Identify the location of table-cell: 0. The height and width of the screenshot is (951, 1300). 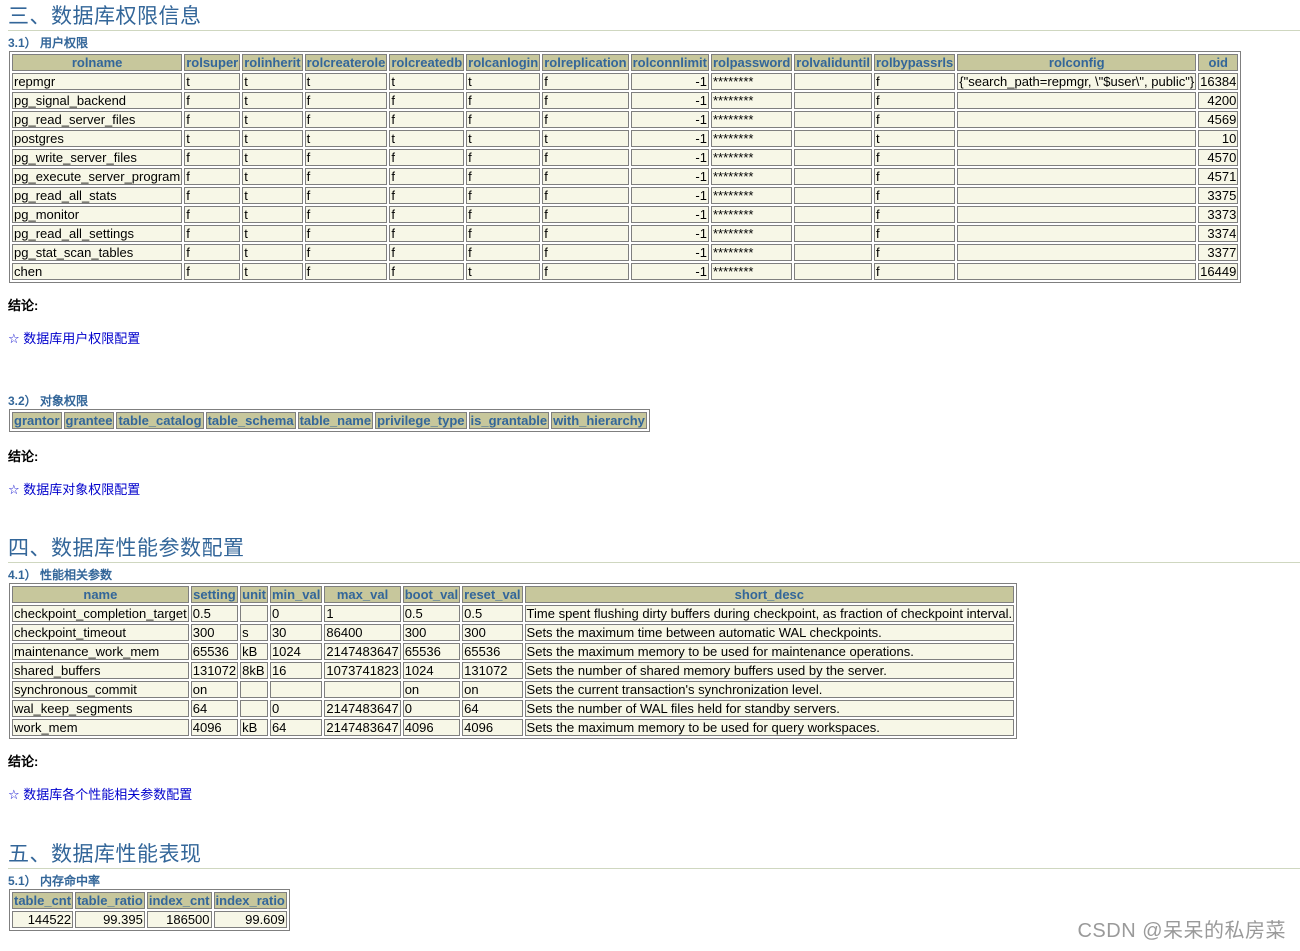
(431, 708).